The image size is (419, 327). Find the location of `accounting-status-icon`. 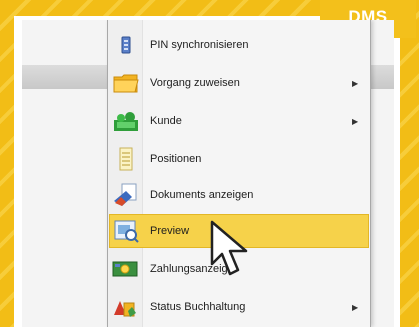

accounting-status-icon is located at coordinates (126, 307).